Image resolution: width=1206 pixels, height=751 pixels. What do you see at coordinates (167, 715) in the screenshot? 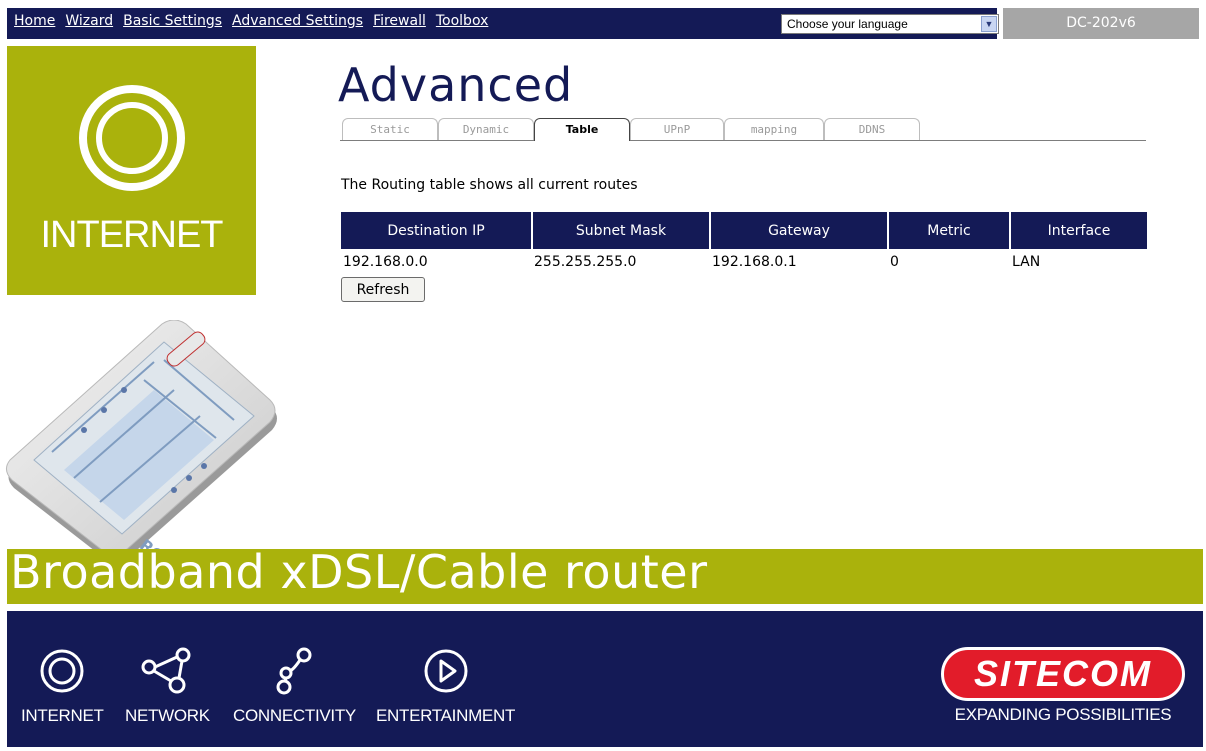
I see `footer-label-network: NETWORK` at bounding box center [167, 715].